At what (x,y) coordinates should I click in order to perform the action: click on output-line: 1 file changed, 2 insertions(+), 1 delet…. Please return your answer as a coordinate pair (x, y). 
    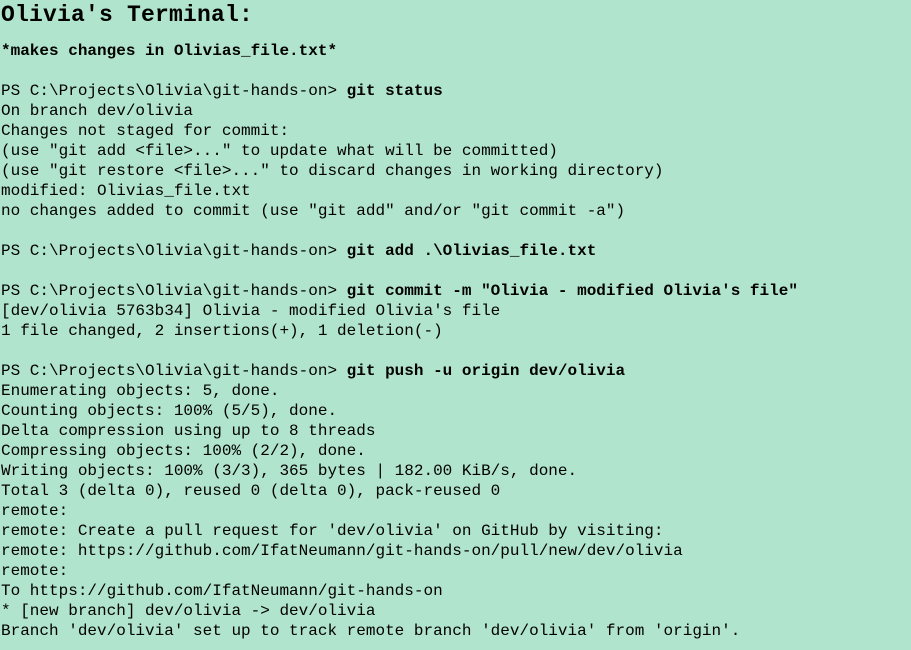
    Looking at the image, I should click on (222, 331).